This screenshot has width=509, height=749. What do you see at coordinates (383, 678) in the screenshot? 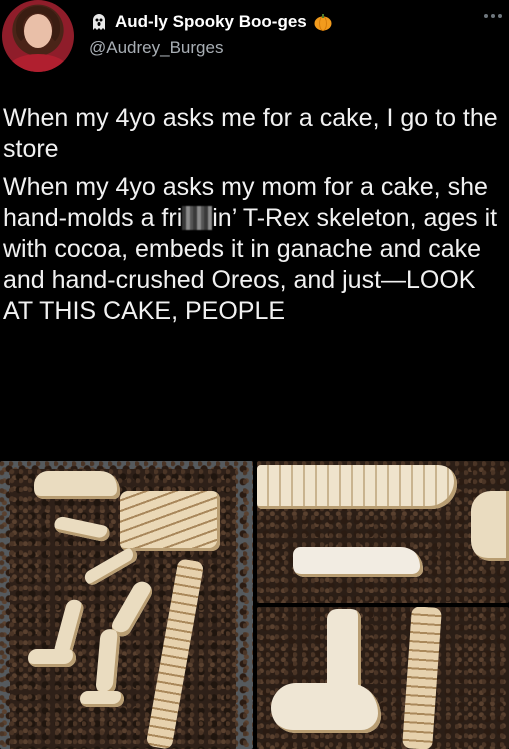
I see `cake-photo-claw-and-tail` at bounding box center [383, 678].